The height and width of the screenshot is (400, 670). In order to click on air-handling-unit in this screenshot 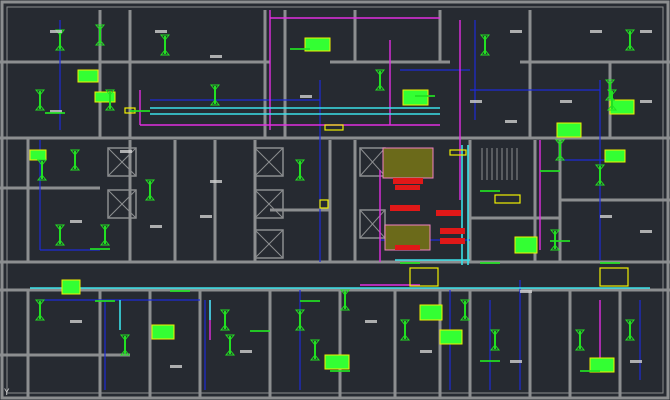, I will do `click(408, 163)`.